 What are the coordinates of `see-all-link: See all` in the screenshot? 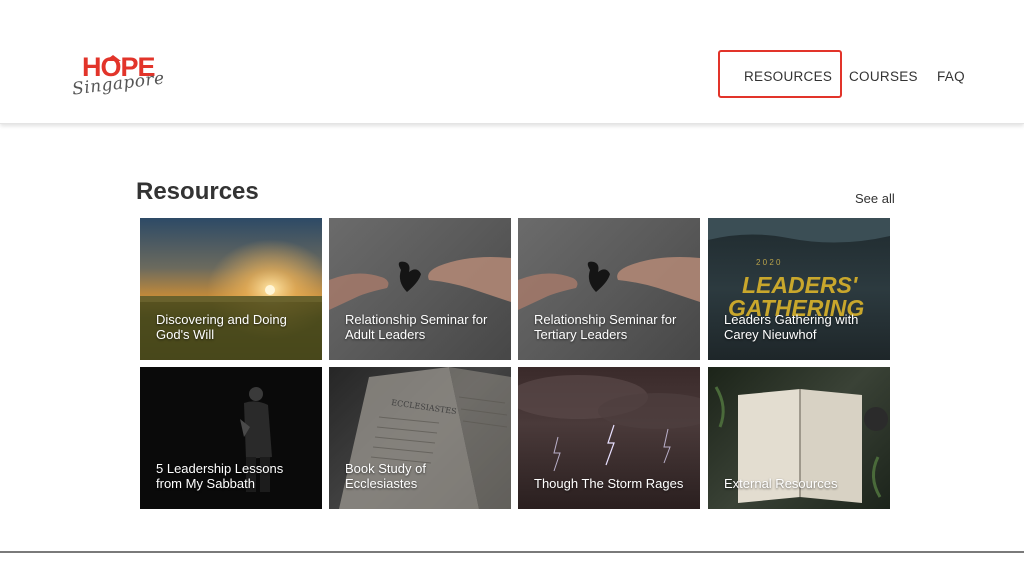 It's located at (875, 198).